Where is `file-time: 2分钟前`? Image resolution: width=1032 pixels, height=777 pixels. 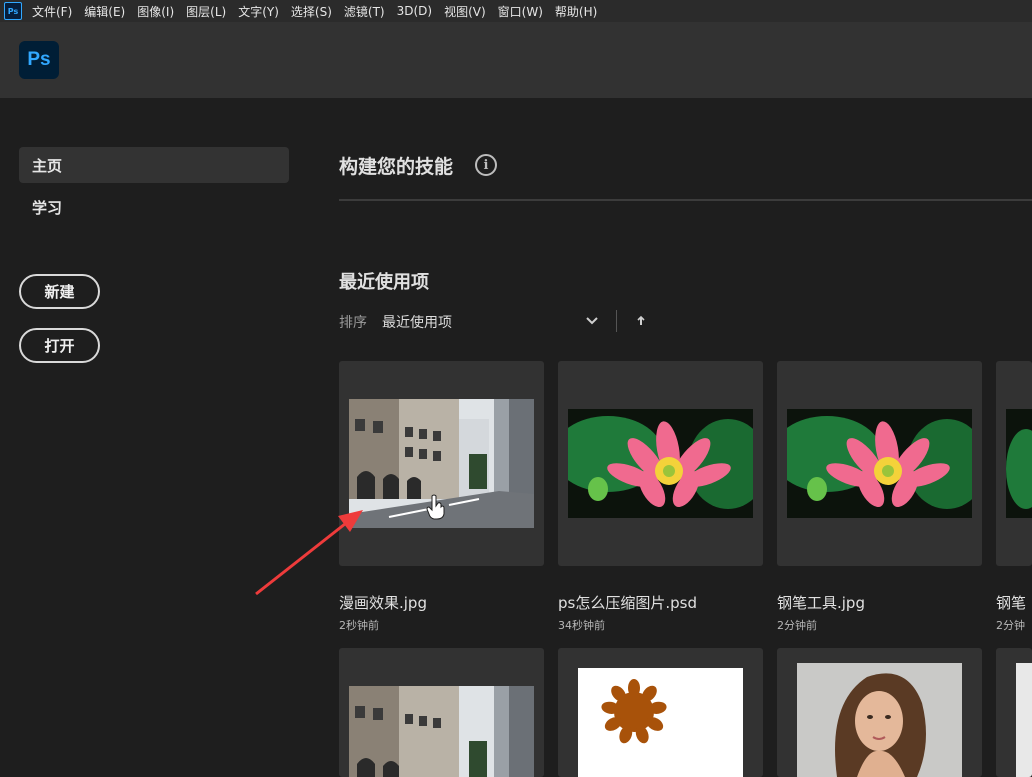 file-time: 2分钟前 is located at coordinates (797, 625).